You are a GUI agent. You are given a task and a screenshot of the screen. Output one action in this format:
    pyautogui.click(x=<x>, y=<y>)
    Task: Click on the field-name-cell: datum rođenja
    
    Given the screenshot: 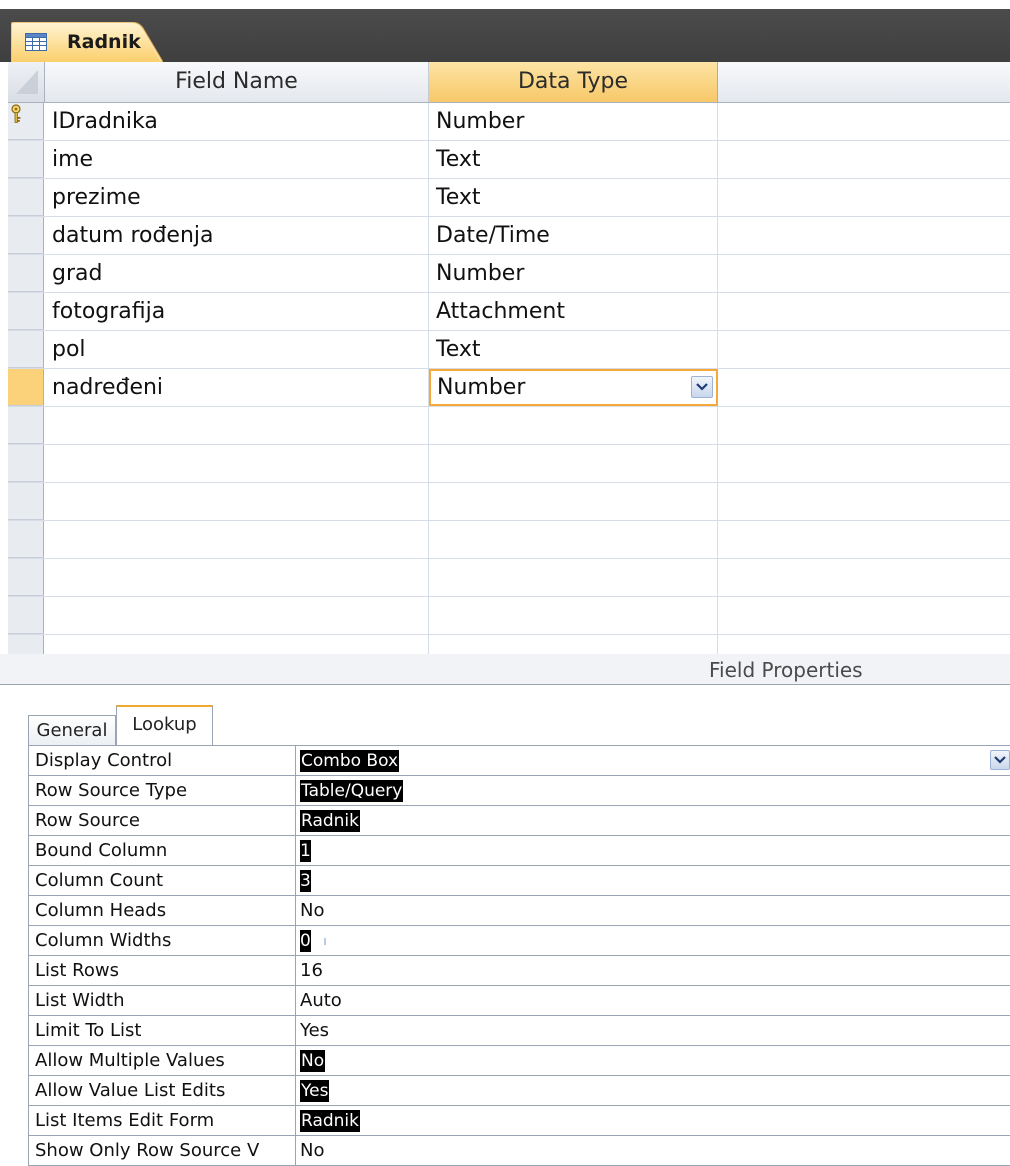 What is the action you would take?
    pyautogui.click(x=237, y=235)
    